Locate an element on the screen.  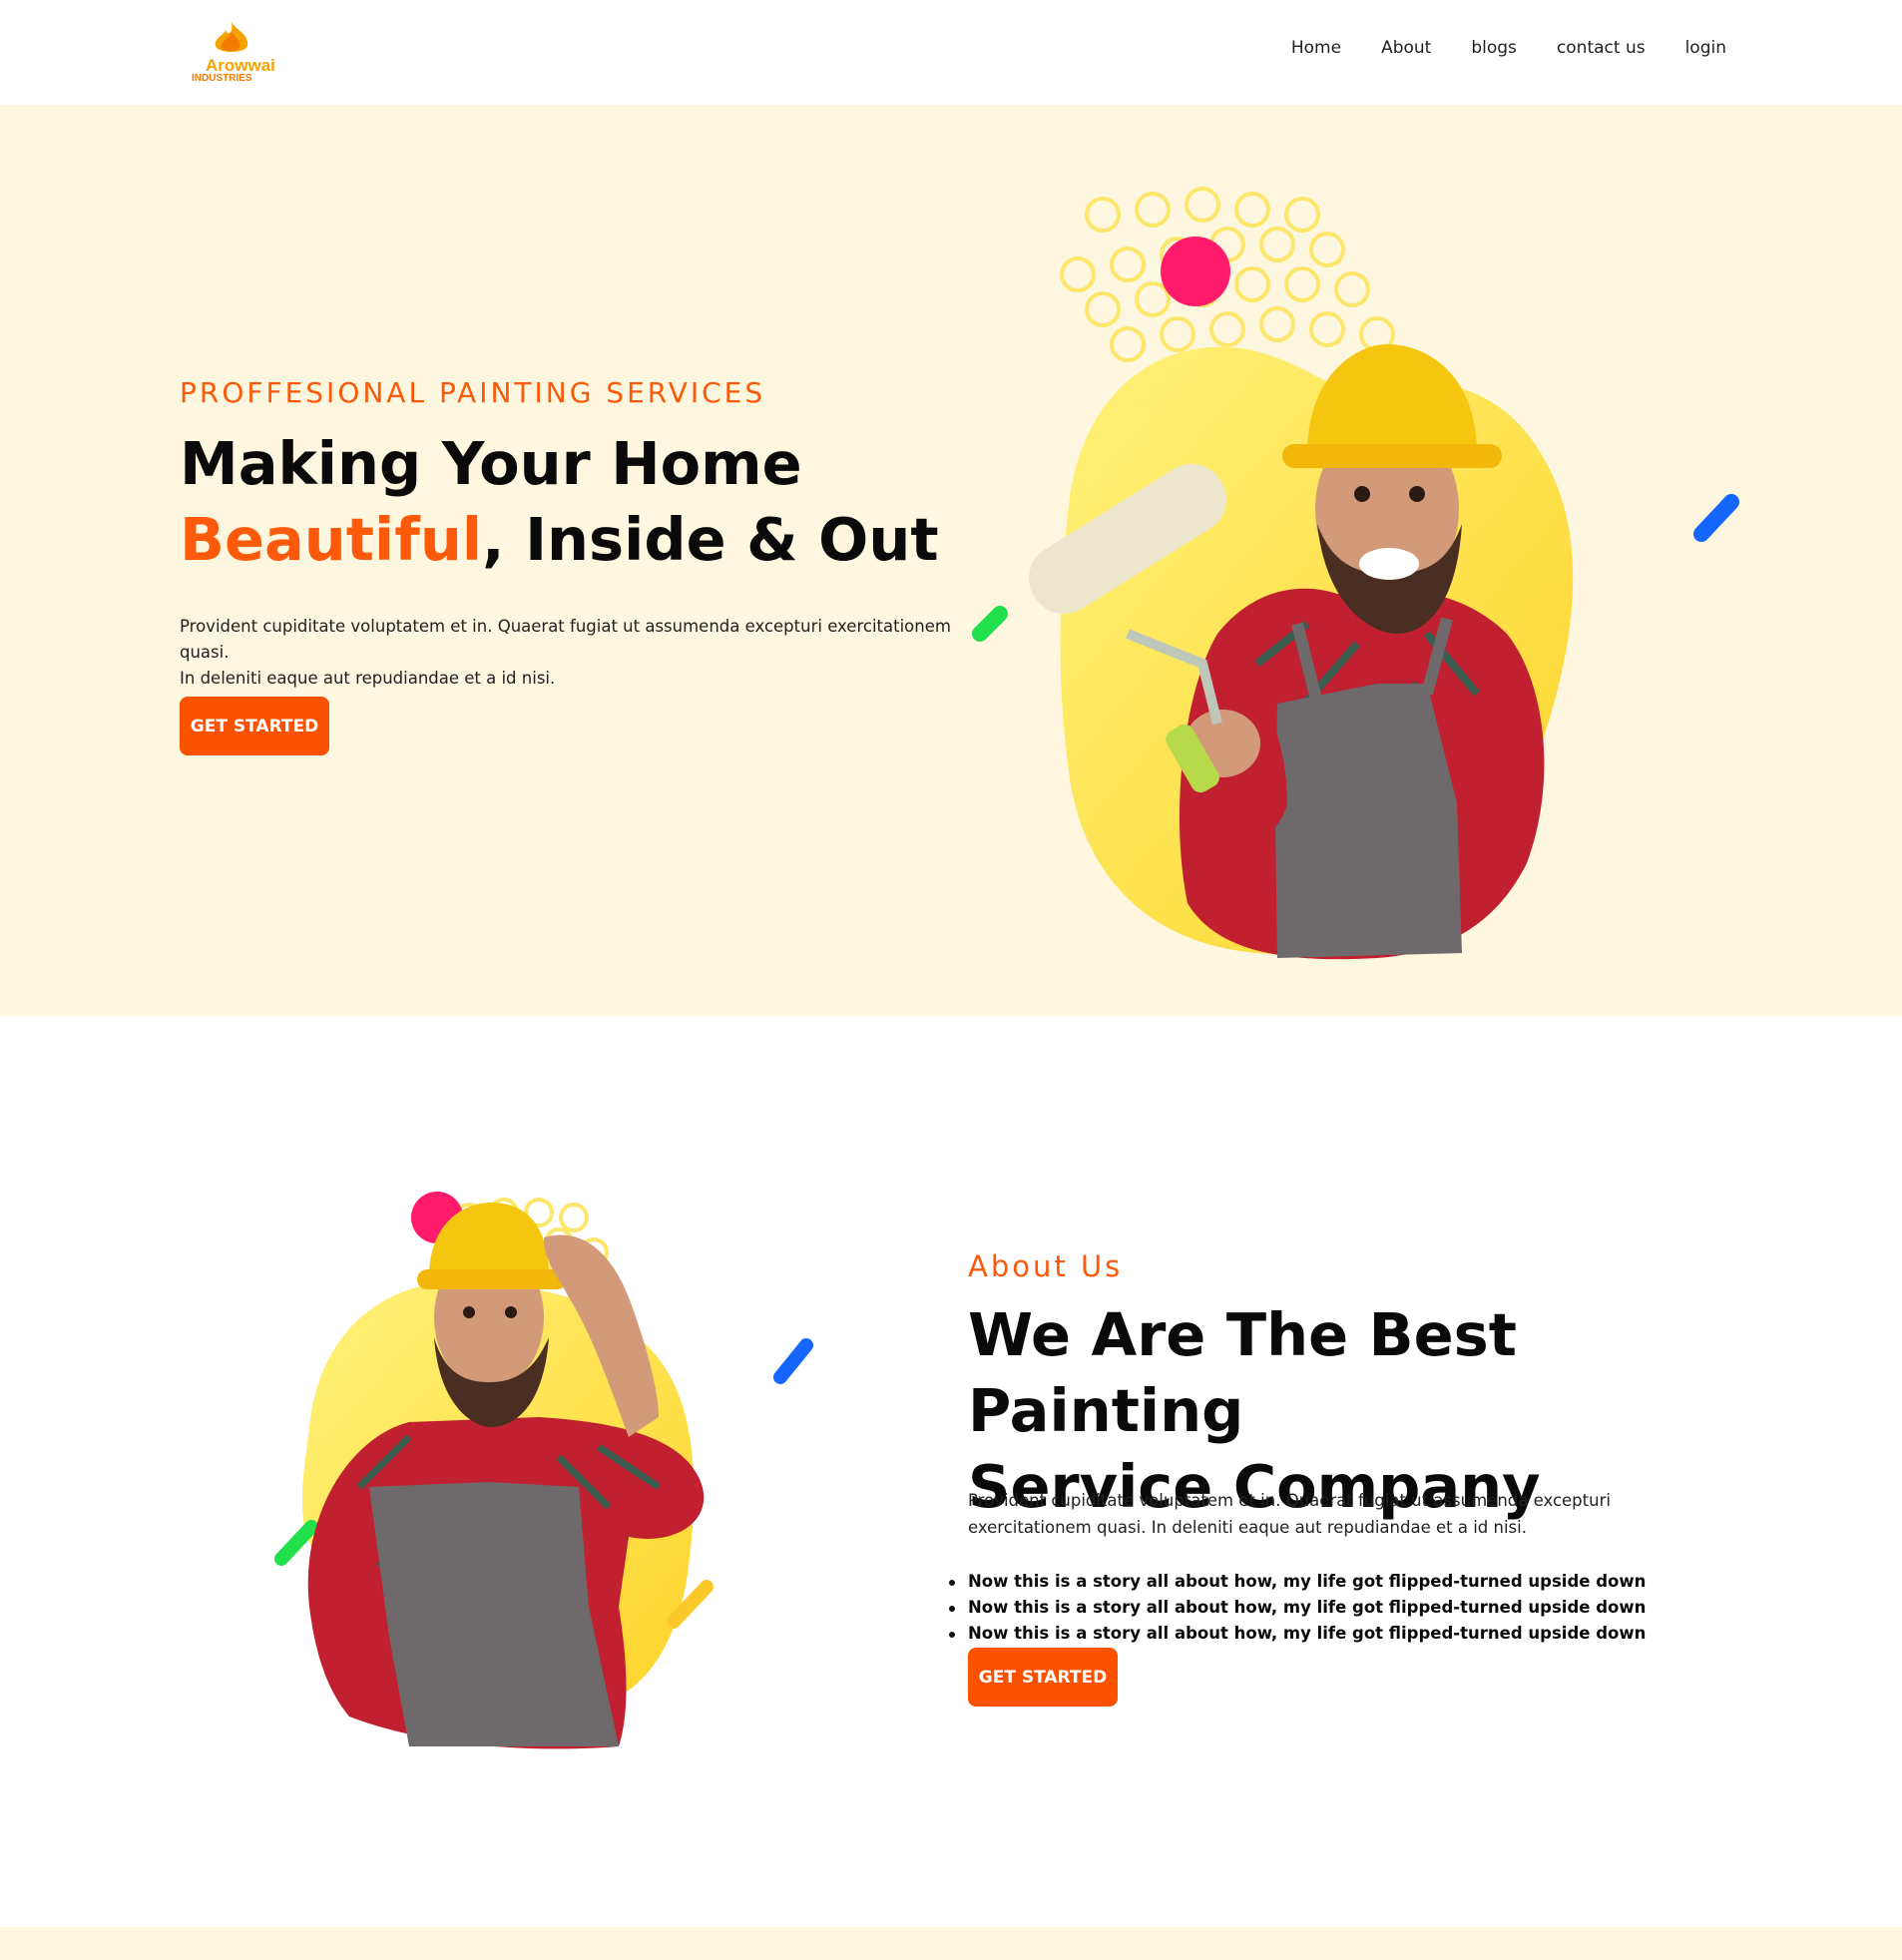
nav-links: Home About blogs contact us login is located at coordinates (1488, 48).